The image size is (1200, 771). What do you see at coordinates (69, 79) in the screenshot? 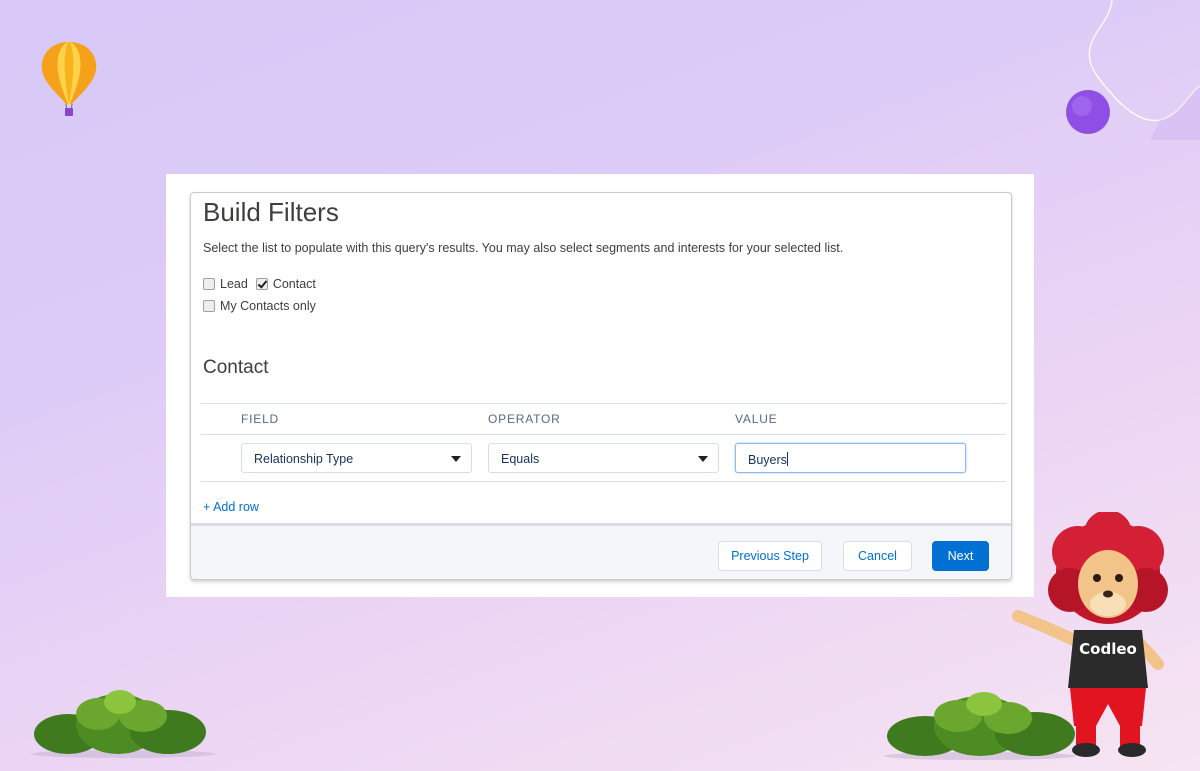
I see `hot-air-balloon-icon` at bounding box center [69, 79].